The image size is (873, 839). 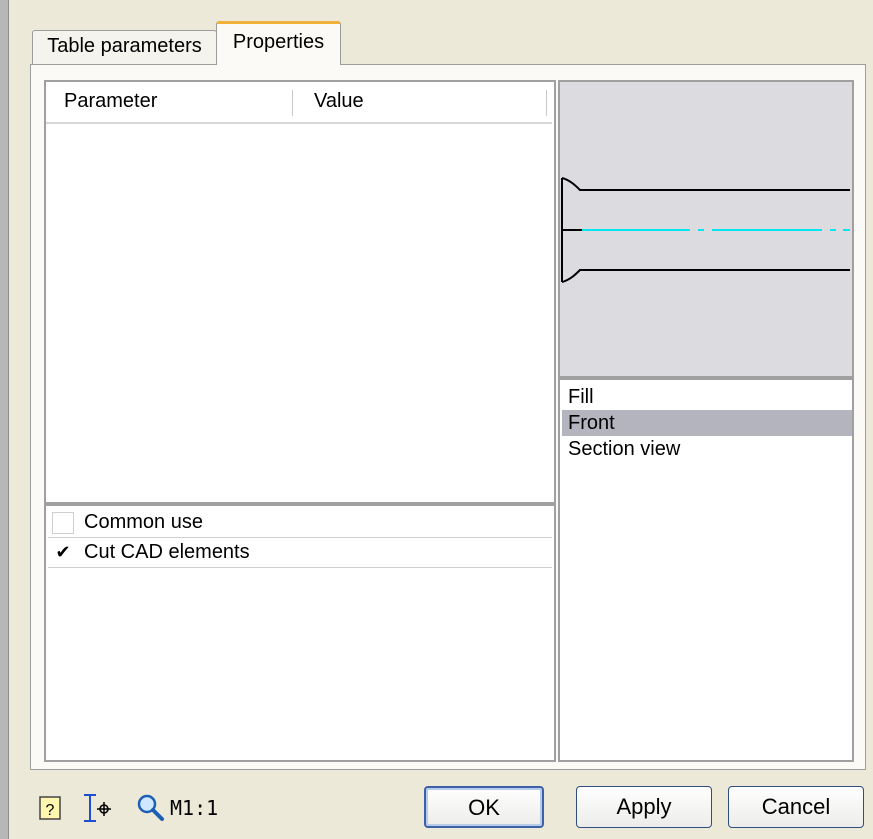 What do you see at coordinates (110, 101) in the screenshot?
I see `column-header-parameter: Parameter` at bounding box center [110, 101].